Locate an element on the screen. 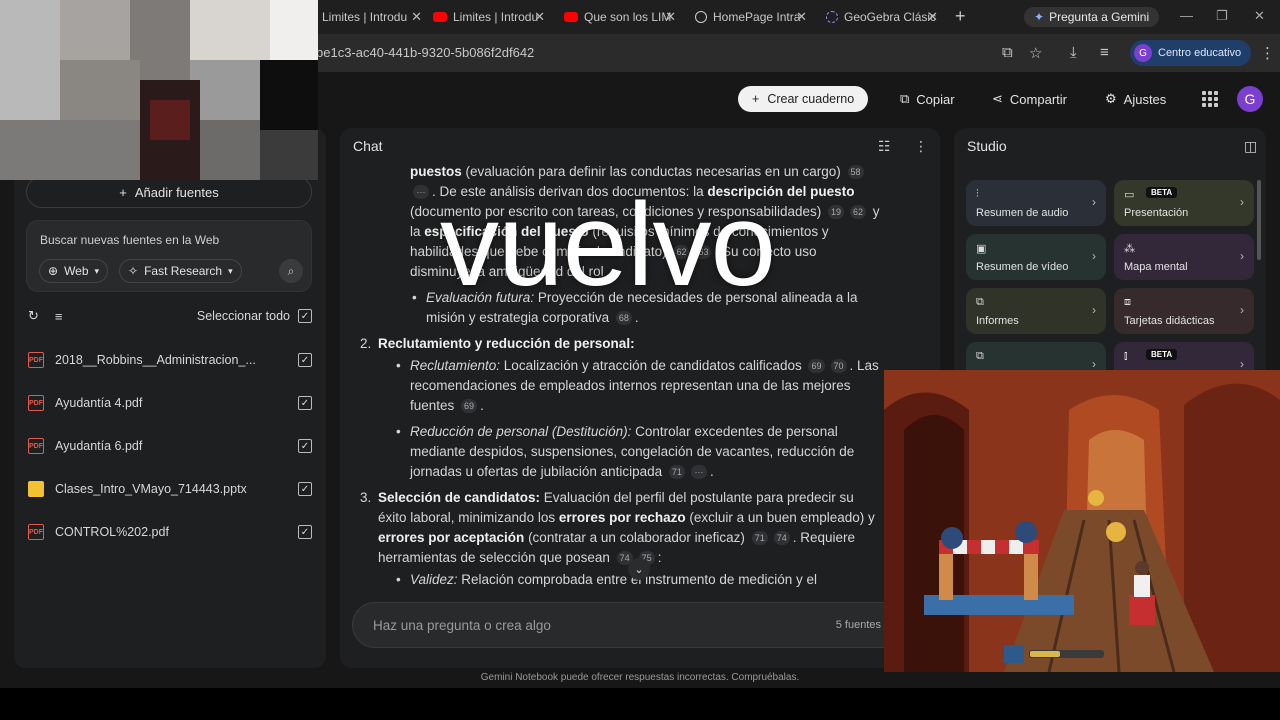 Image resolution: width=1280 pixels, height=720 pixels. citation-chip: 58 is located at coordinates (855, 172).